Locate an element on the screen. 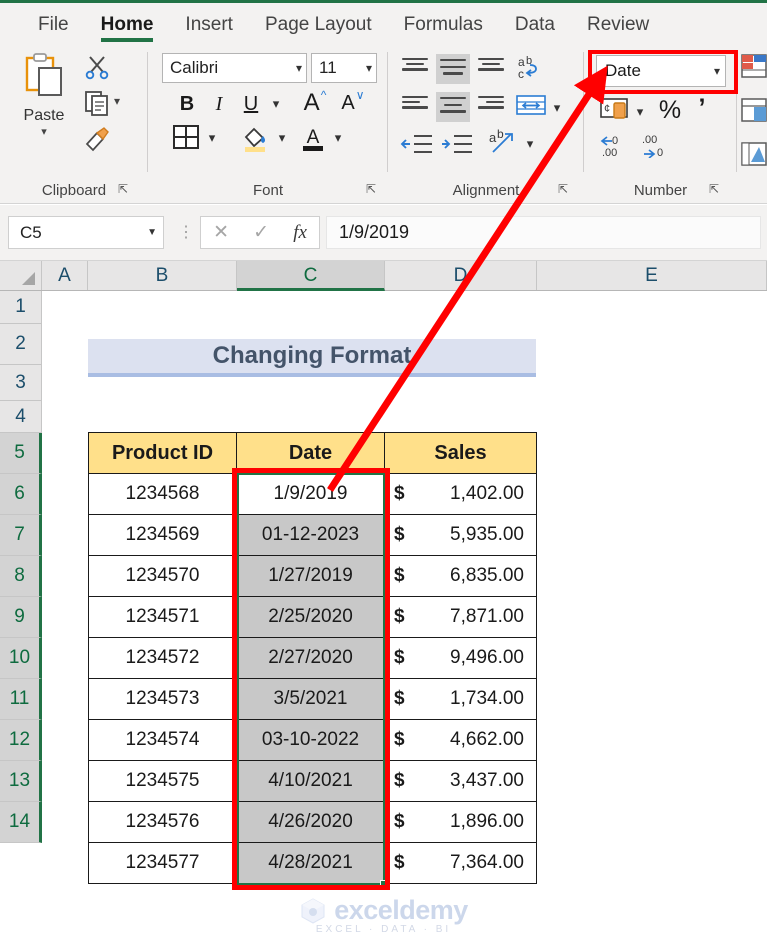  ribbon-tab-review: Review is located at coordinates (618, 29).